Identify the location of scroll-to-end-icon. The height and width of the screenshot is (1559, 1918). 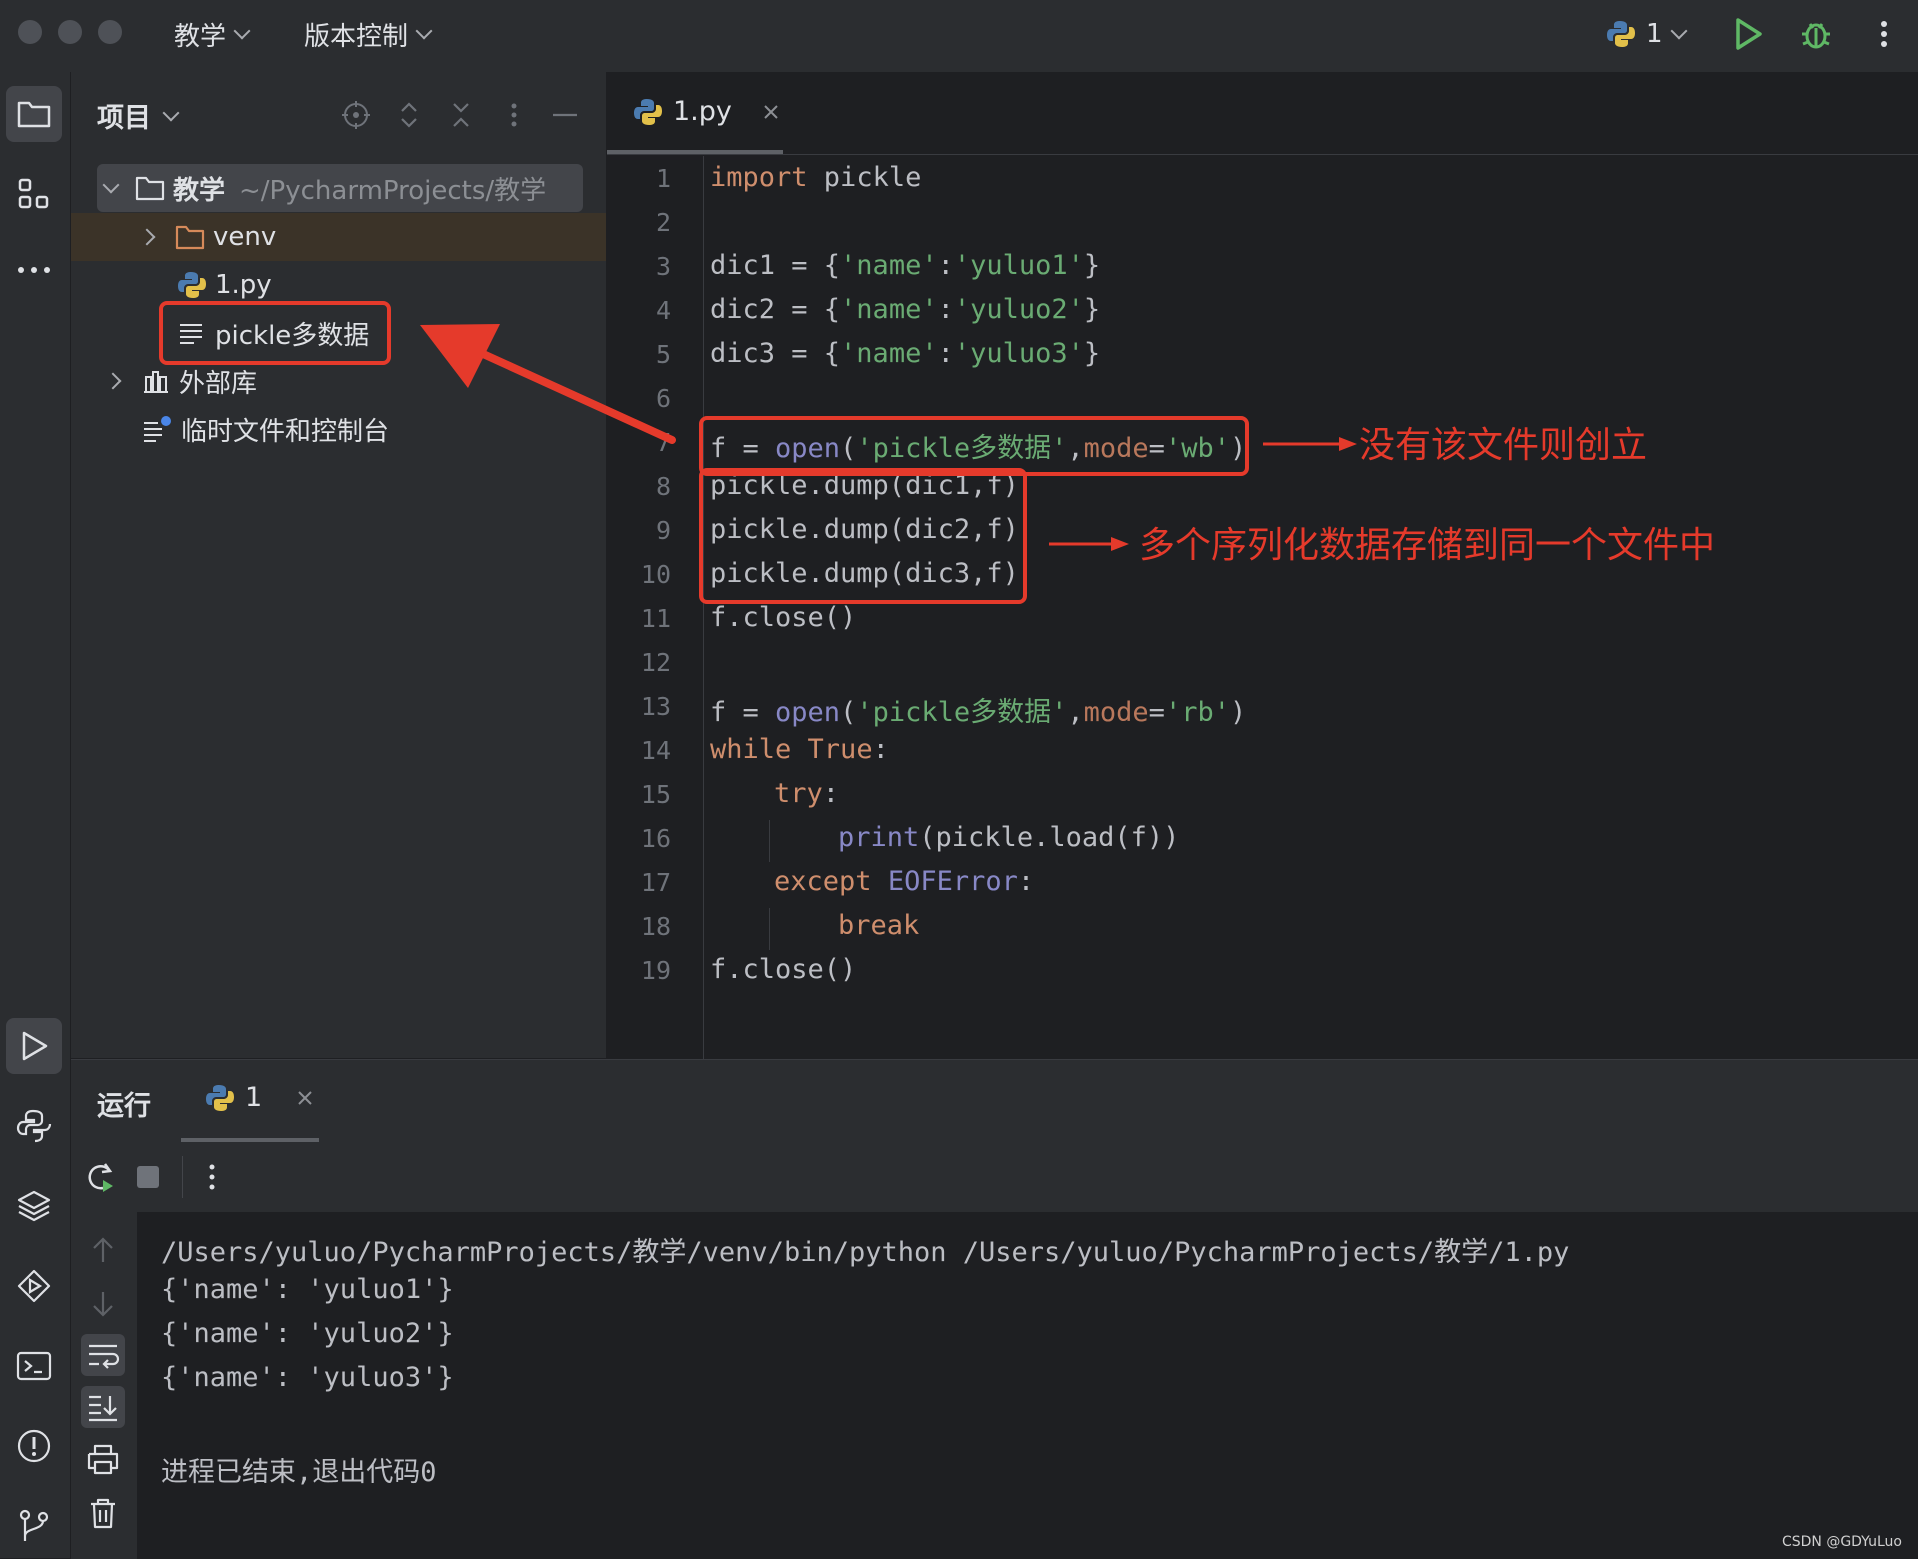
(103, 1408).